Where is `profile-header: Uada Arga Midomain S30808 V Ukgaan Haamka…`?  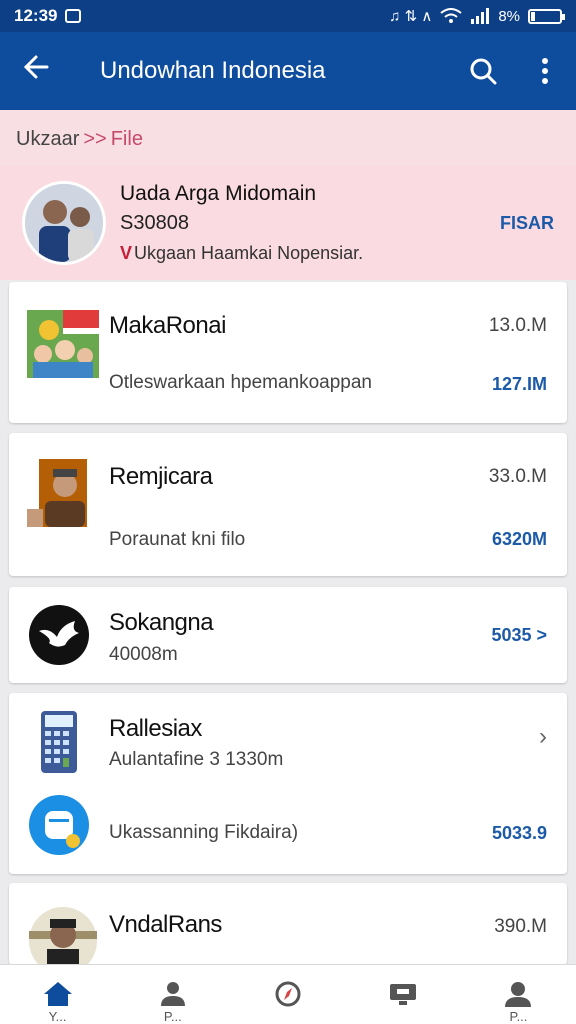 profile-header: Uada Arga Midomain S30808 V Ukgaan Haamka… is located at coordinates (288, 223).